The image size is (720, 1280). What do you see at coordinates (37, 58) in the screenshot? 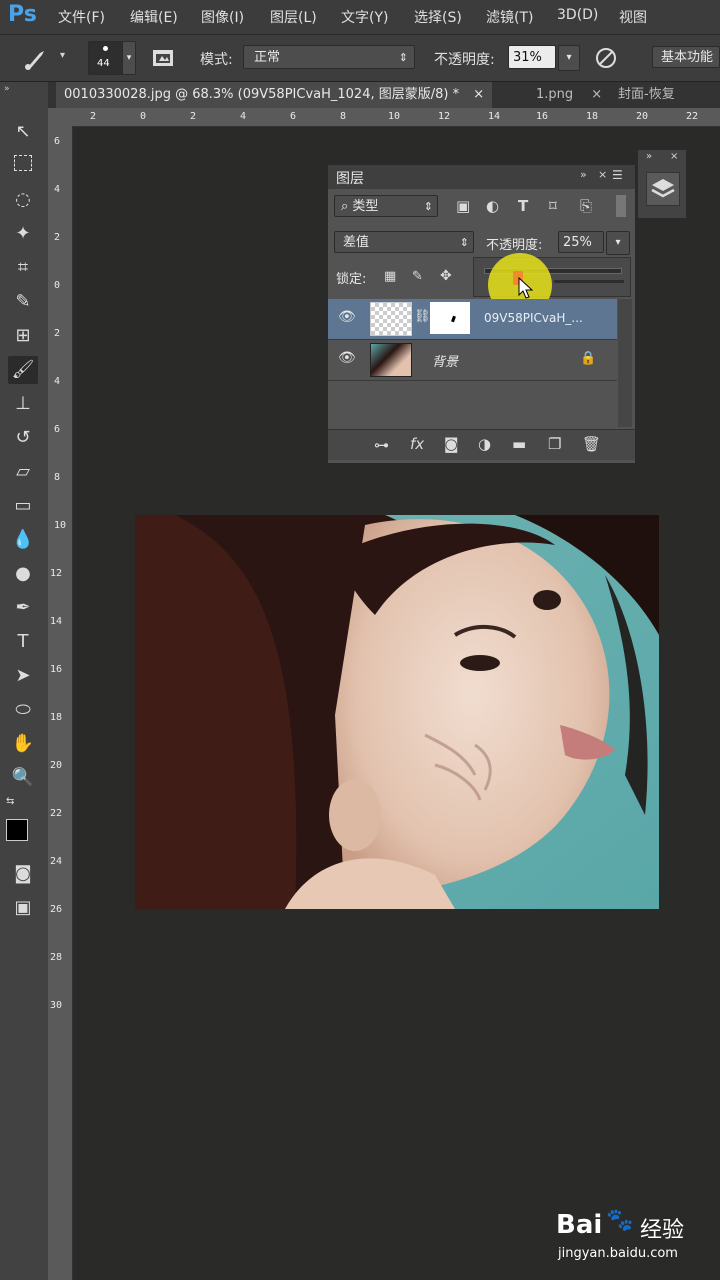
I see `brush-tool-icon` at bounding box center [37, 58].